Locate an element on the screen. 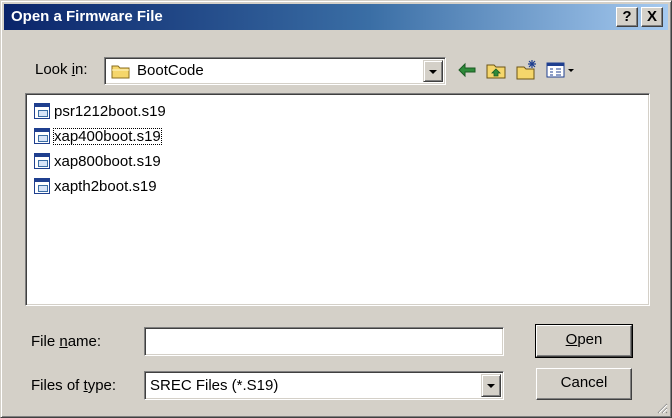 This screenshot has height=418, width=672. list-item: xap400boot.s19 is located at coordinates (98, 136).